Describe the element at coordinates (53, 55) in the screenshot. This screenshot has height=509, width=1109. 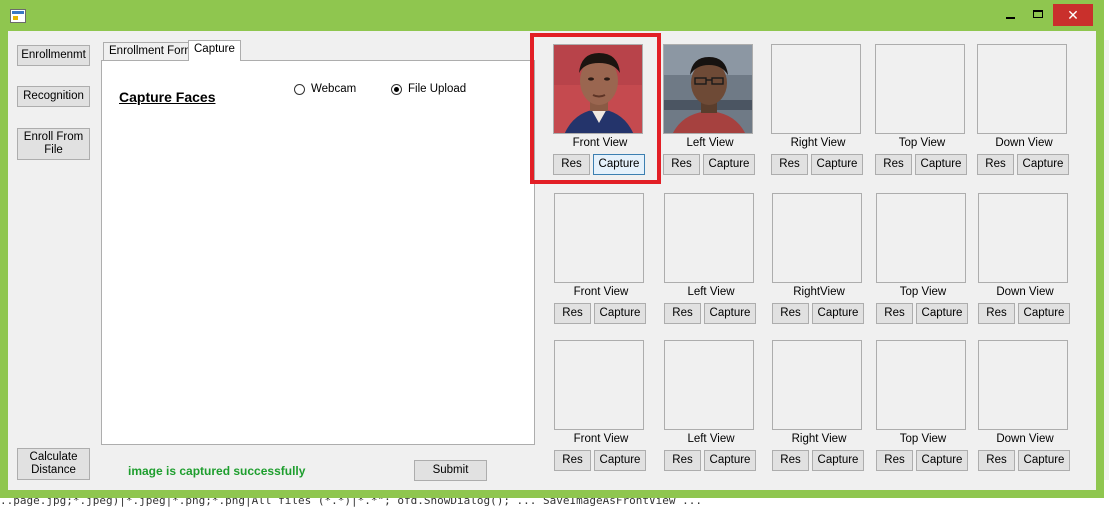
I see `enrollment-button: Enrollmenmt` at that location.